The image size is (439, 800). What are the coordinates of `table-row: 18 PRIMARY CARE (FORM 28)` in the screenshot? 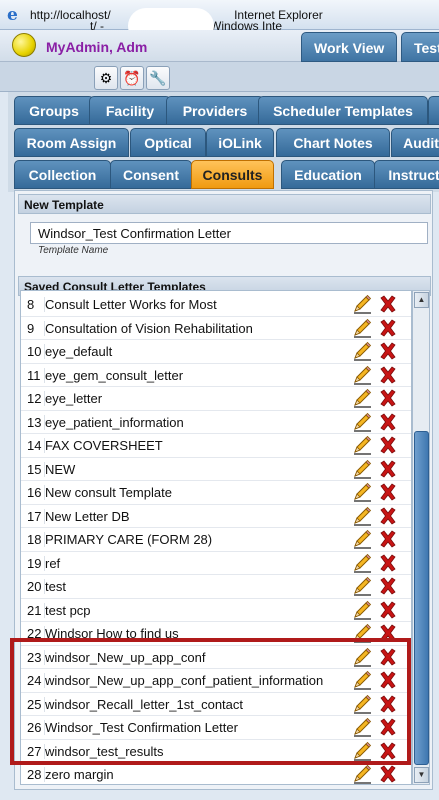 It's located at (216, 540).